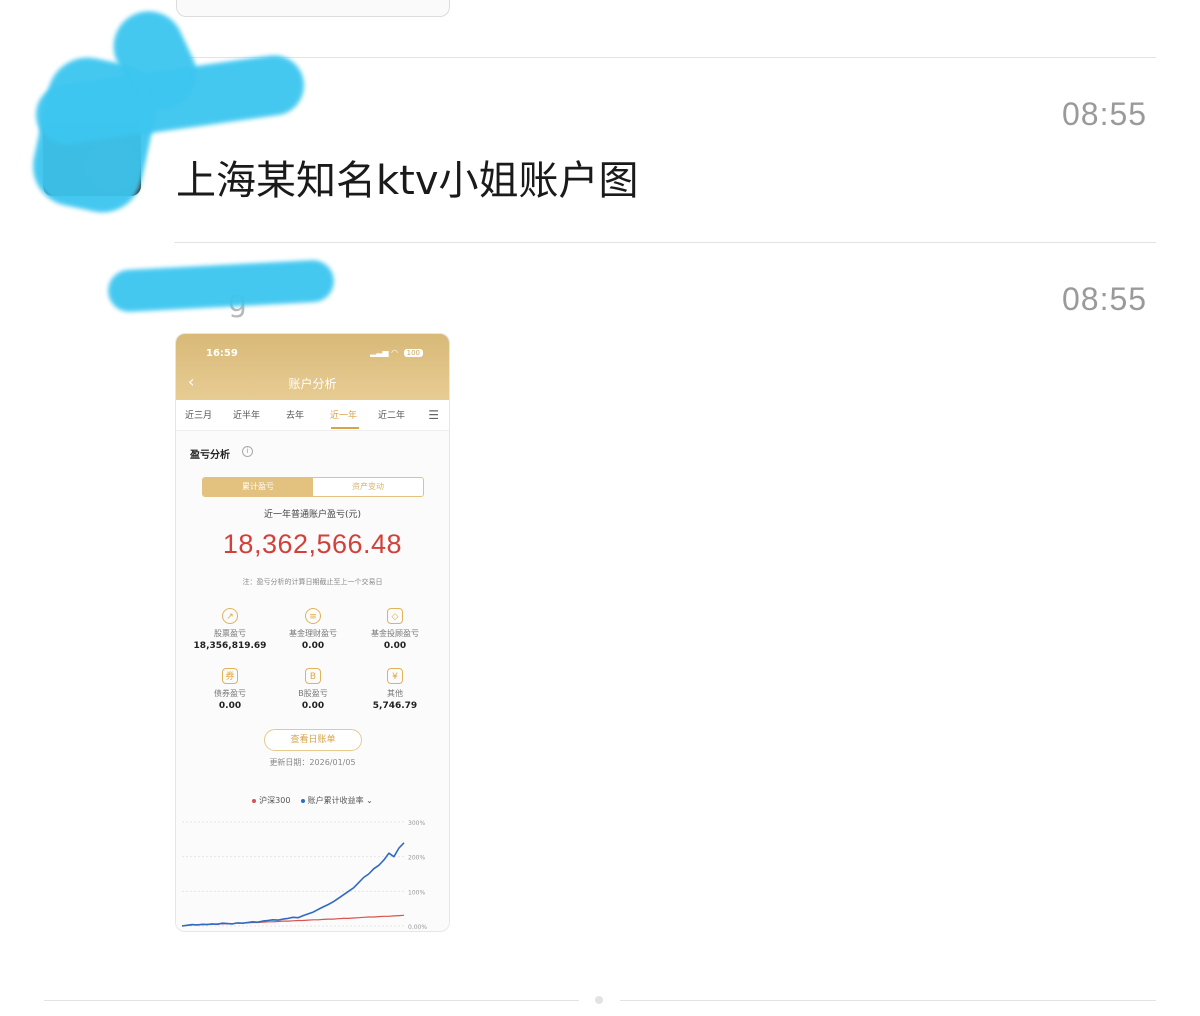 This screenshot has width=1200, height=1016. Describe the element at coordinates (433, 415) in the screenshot. I see `menu-icon: ☰` at that location.